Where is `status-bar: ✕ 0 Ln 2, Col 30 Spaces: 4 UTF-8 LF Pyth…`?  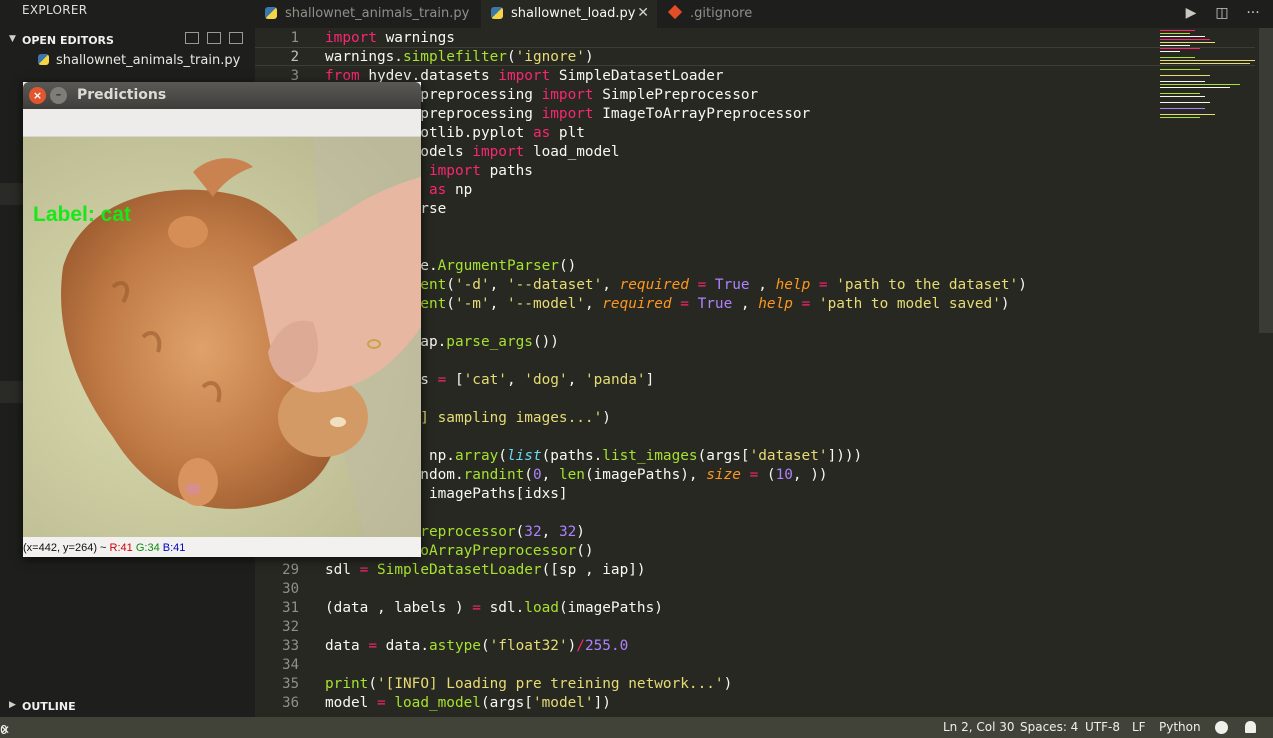 status-bar: ✕ 0 Ln 2, Col 30 Spaces: 4 UTF-8 LF Pyth… is located at coordinates (636, 727).